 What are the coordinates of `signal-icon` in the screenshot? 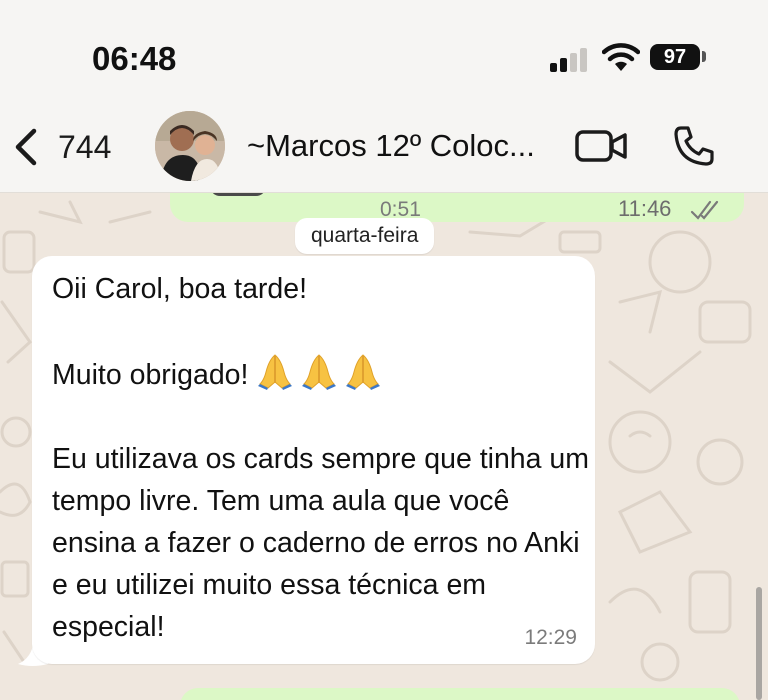 It's located at (570, 59).